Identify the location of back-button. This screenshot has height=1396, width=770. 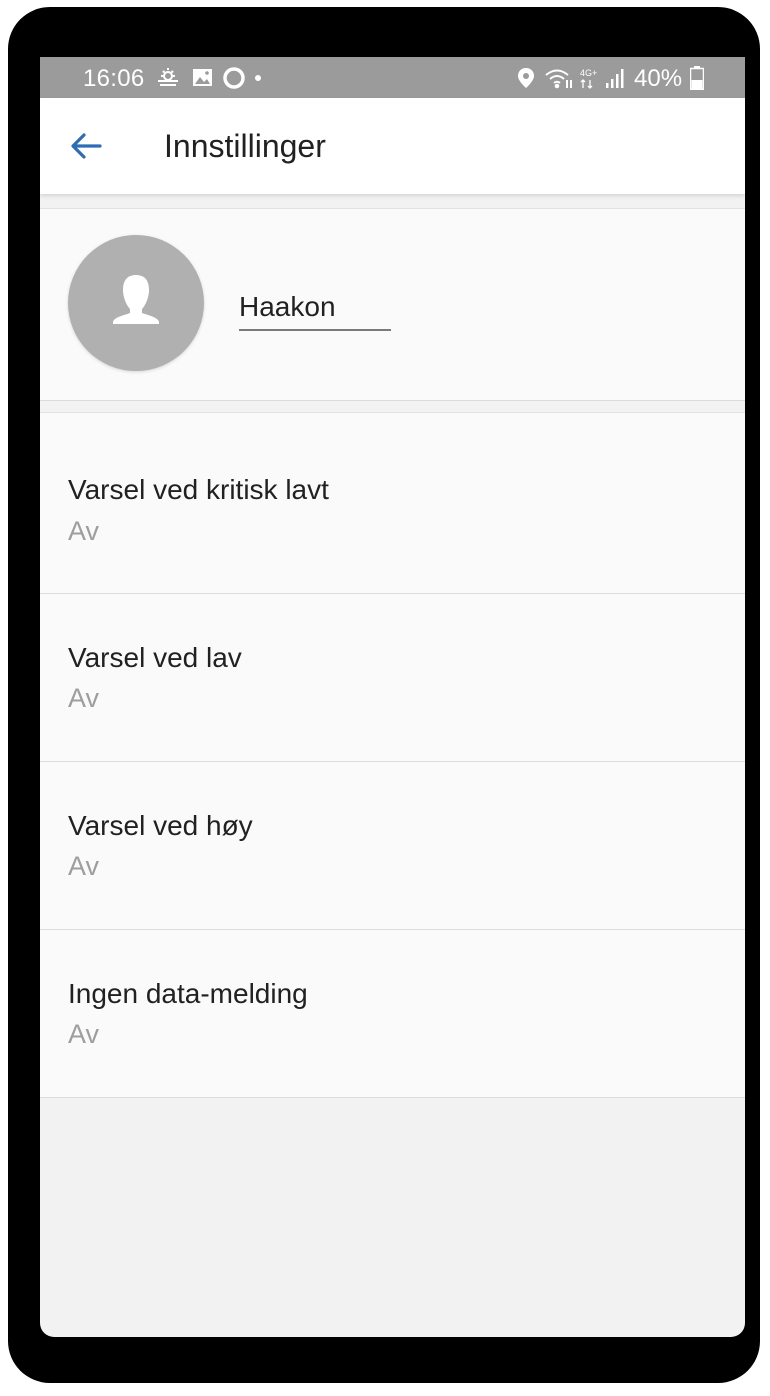
(86, 146).